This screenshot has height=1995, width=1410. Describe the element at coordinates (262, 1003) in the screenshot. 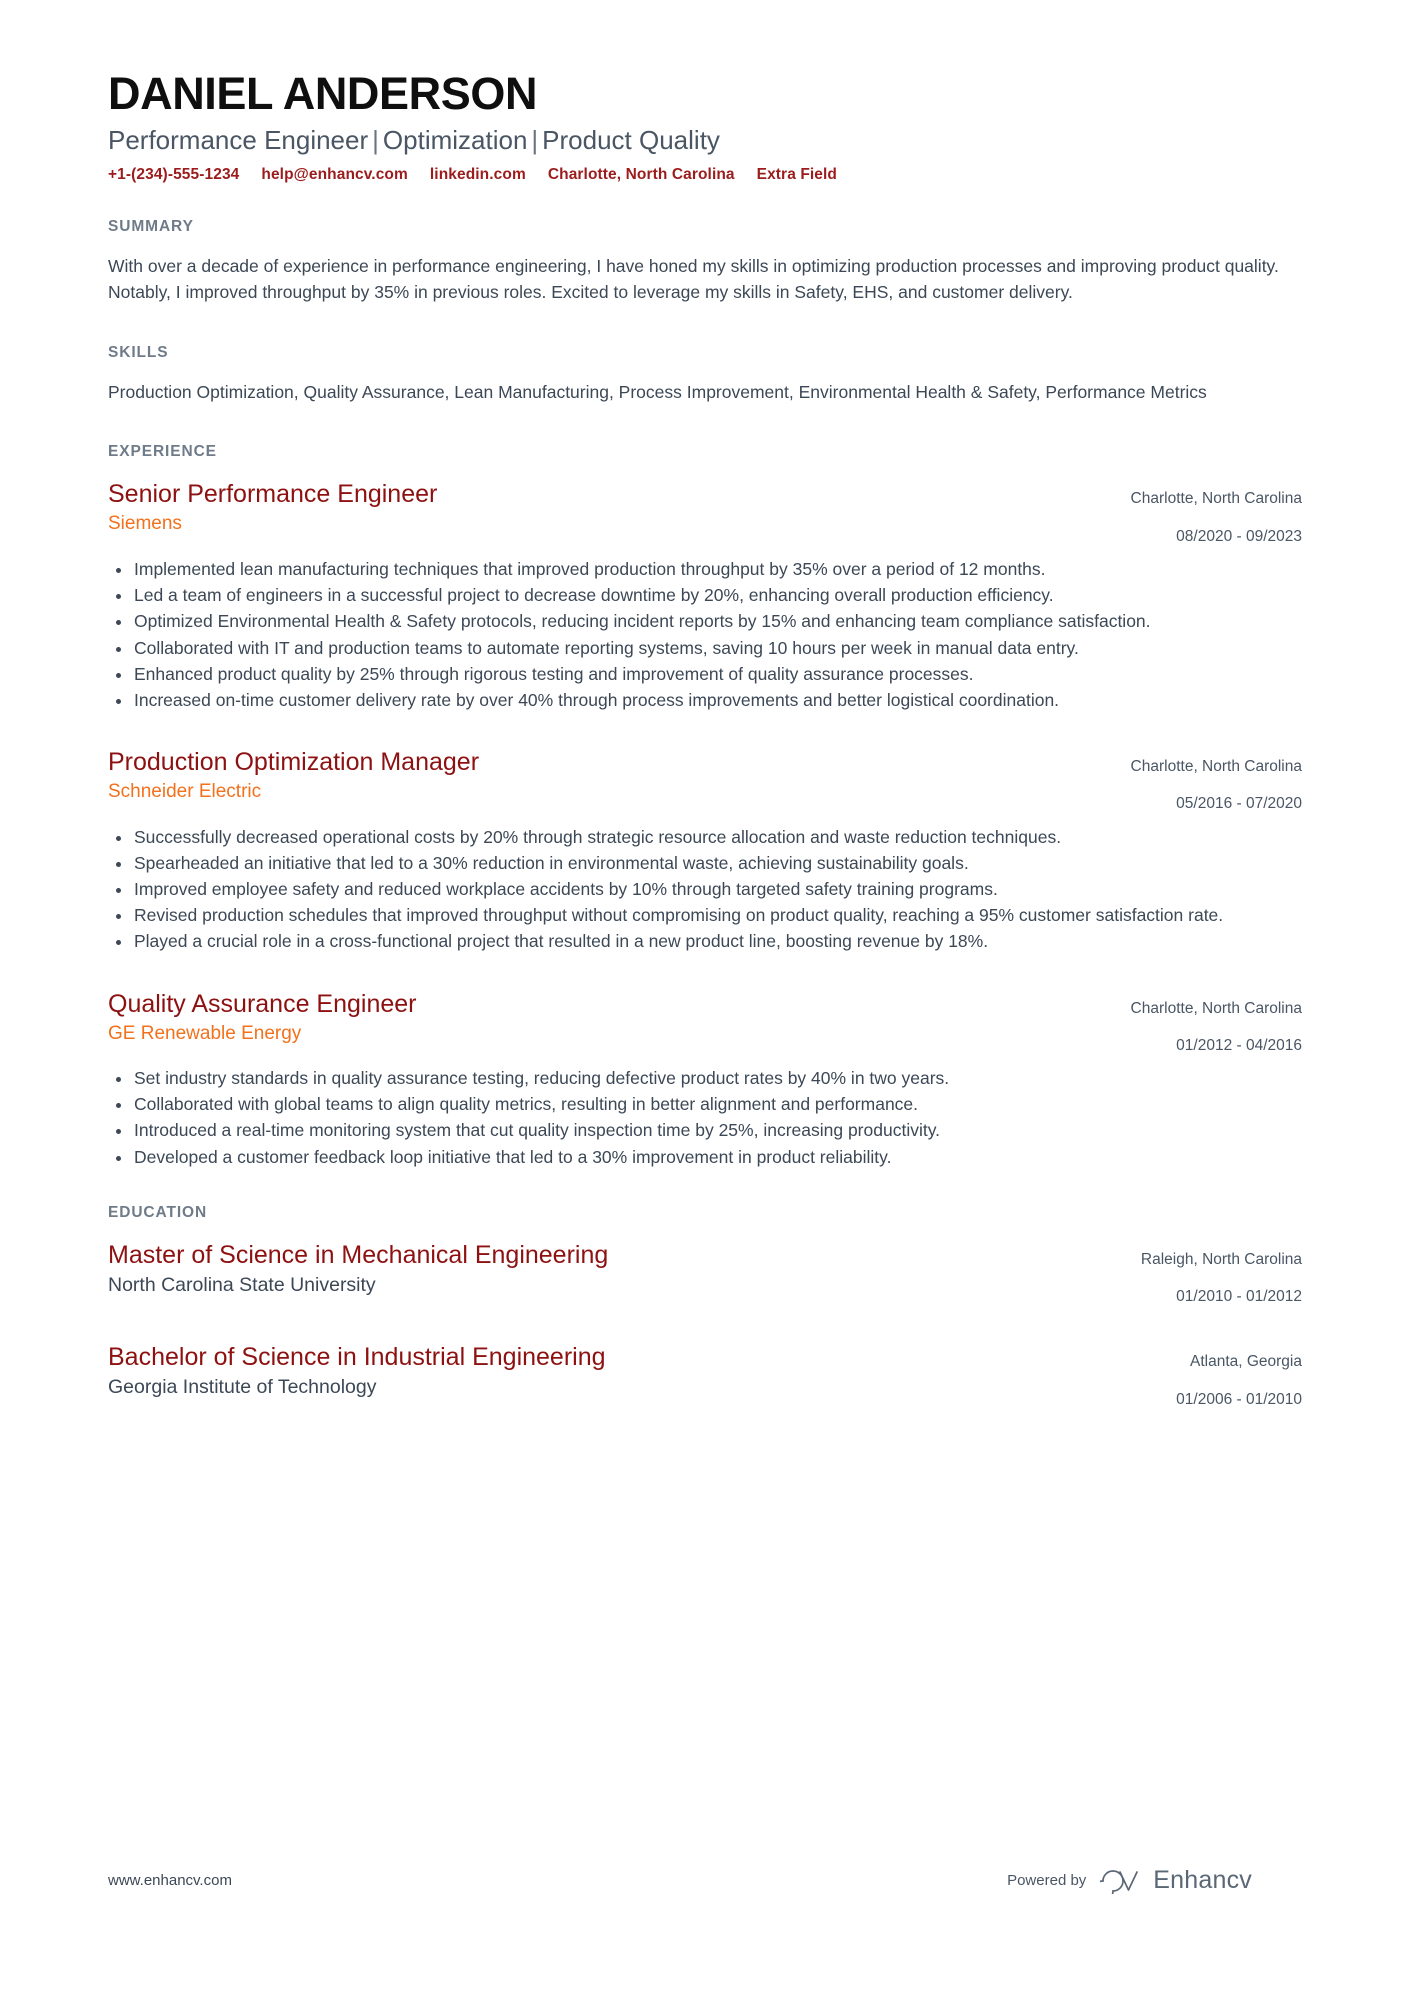

I see `job-title: Quality Assurance Engineer` at that location.